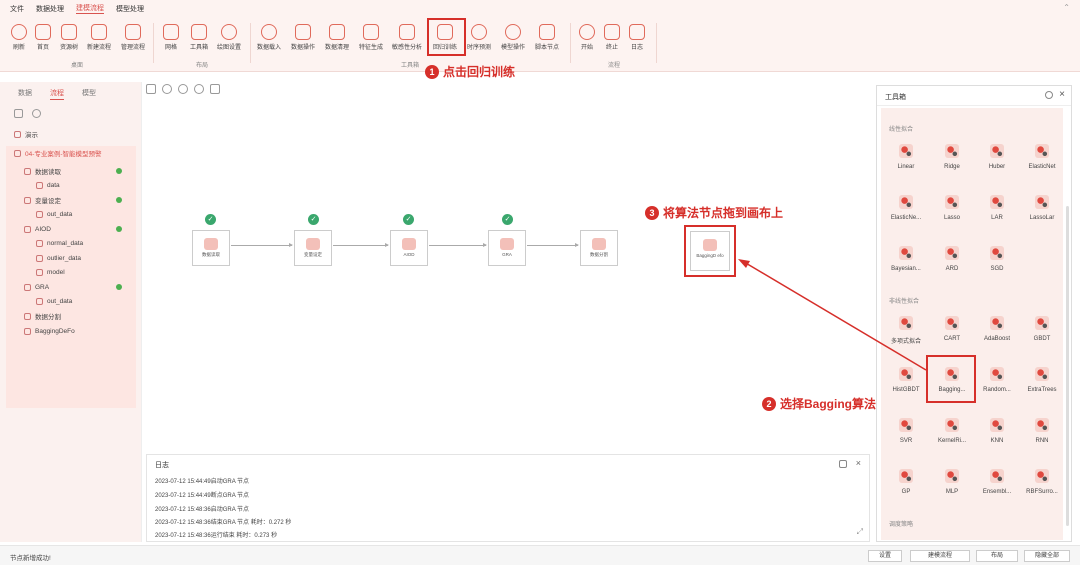  Describe the element at coordinates (80, 200) in the screenshot. I see `tree-item: 变量设定` at that location.